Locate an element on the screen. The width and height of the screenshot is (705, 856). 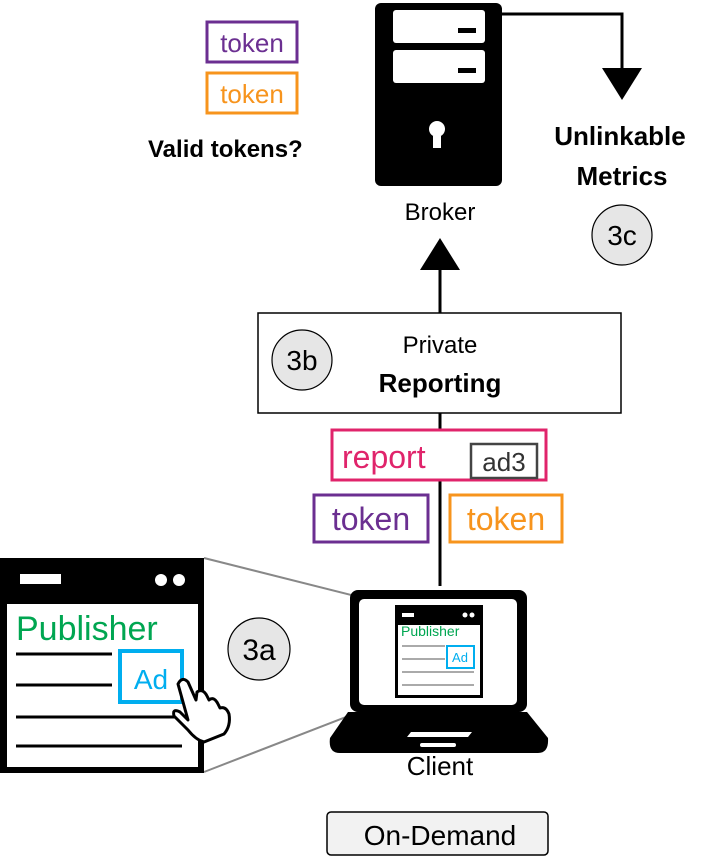
report-token-orange: token is located at coordinates (506, 518).